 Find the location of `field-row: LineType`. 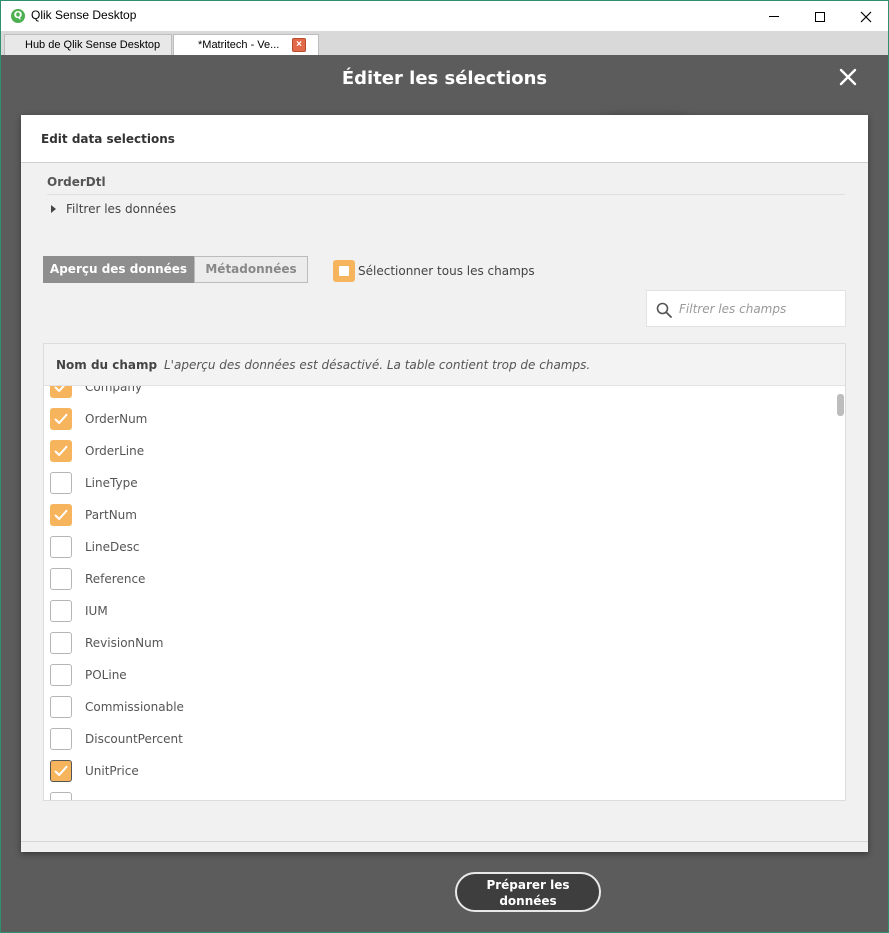

field-row: LineType is located at coordinates (94, 483).